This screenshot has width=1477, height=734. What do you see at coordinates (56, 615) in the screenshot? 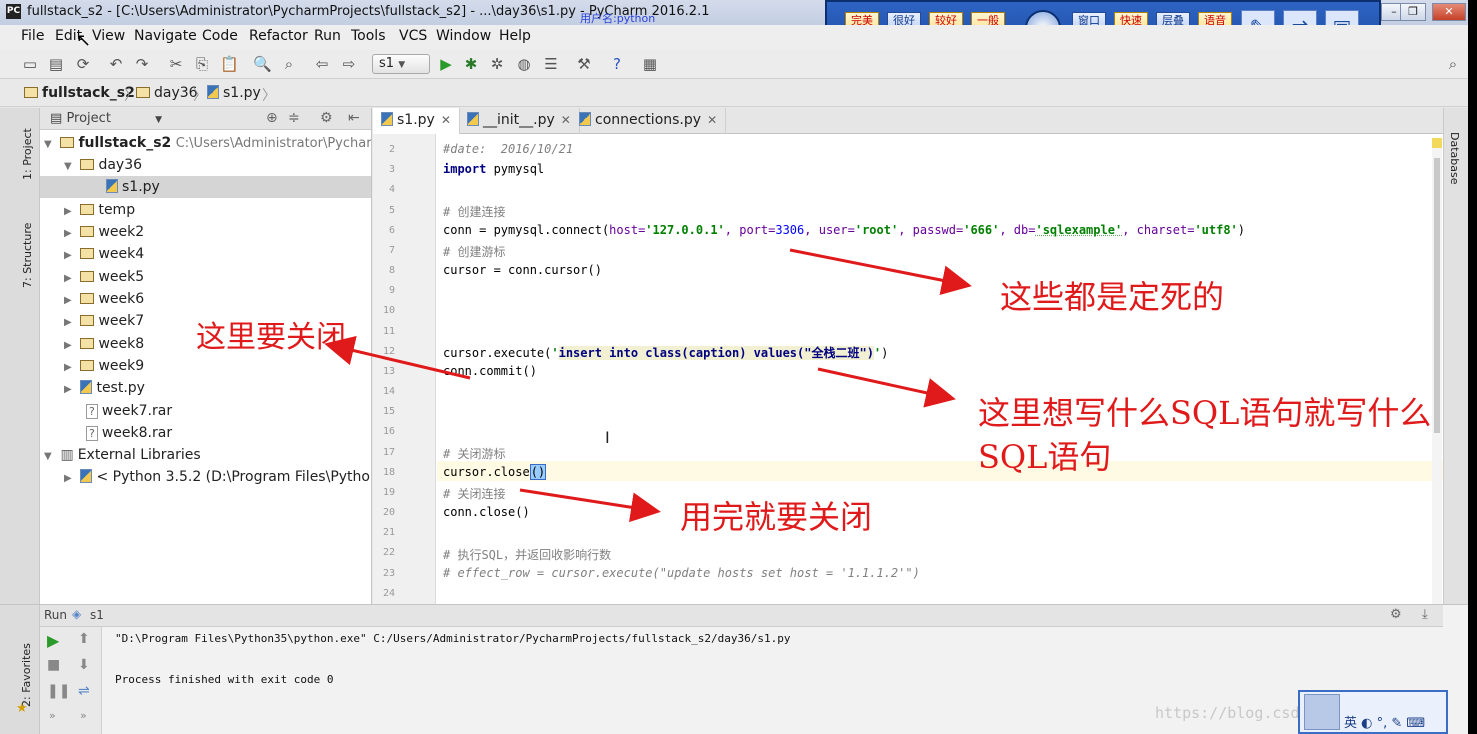
I see `run-panel-title: Run` at bounding box center [56, 615].